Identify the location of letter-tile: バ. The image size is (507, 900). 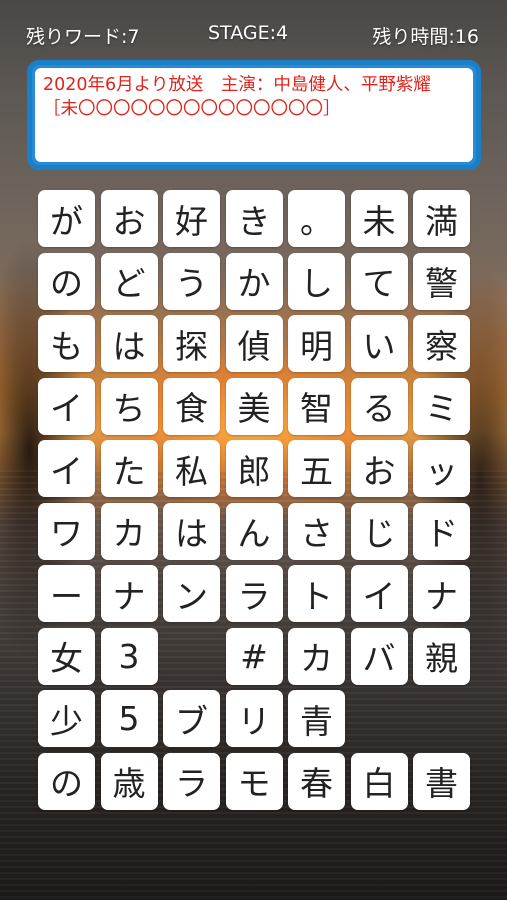
(379, 656).